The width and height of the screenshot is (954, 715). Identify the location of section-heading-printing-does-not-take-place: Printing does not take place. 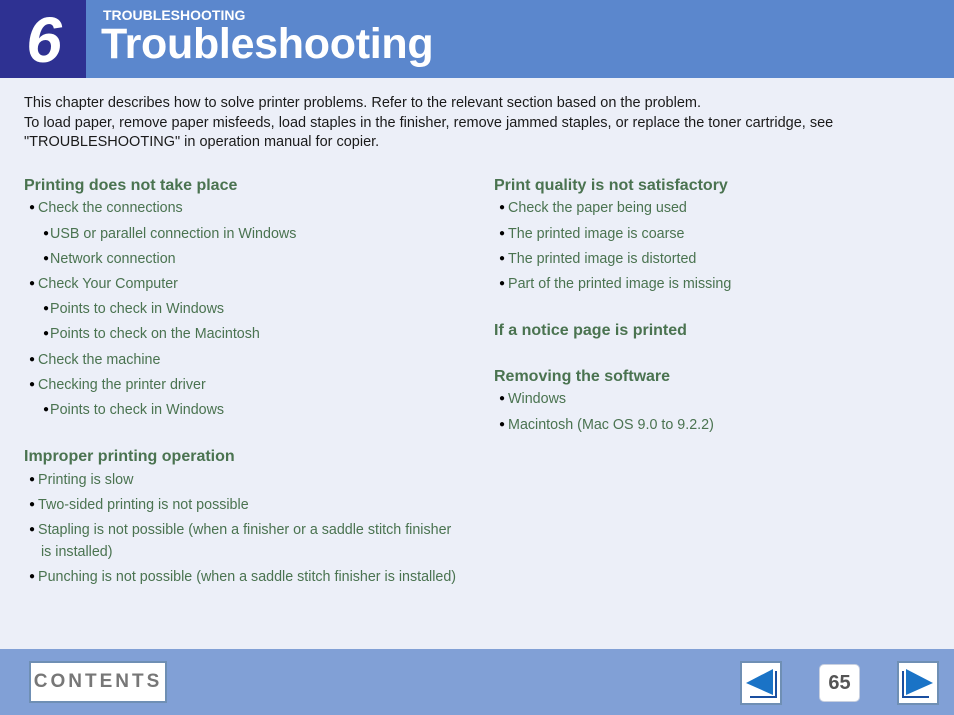
(130, 186).